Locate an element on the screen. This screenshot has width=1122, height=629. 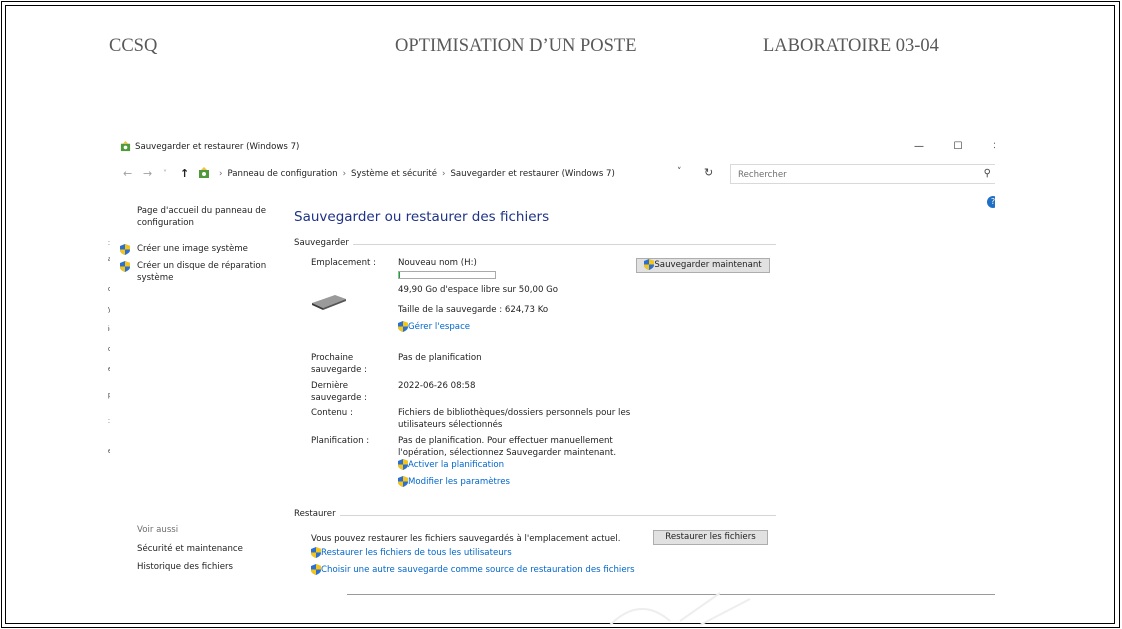
breadcrumb-system-security: Système et sécurité is located at coordinates (394, 174).